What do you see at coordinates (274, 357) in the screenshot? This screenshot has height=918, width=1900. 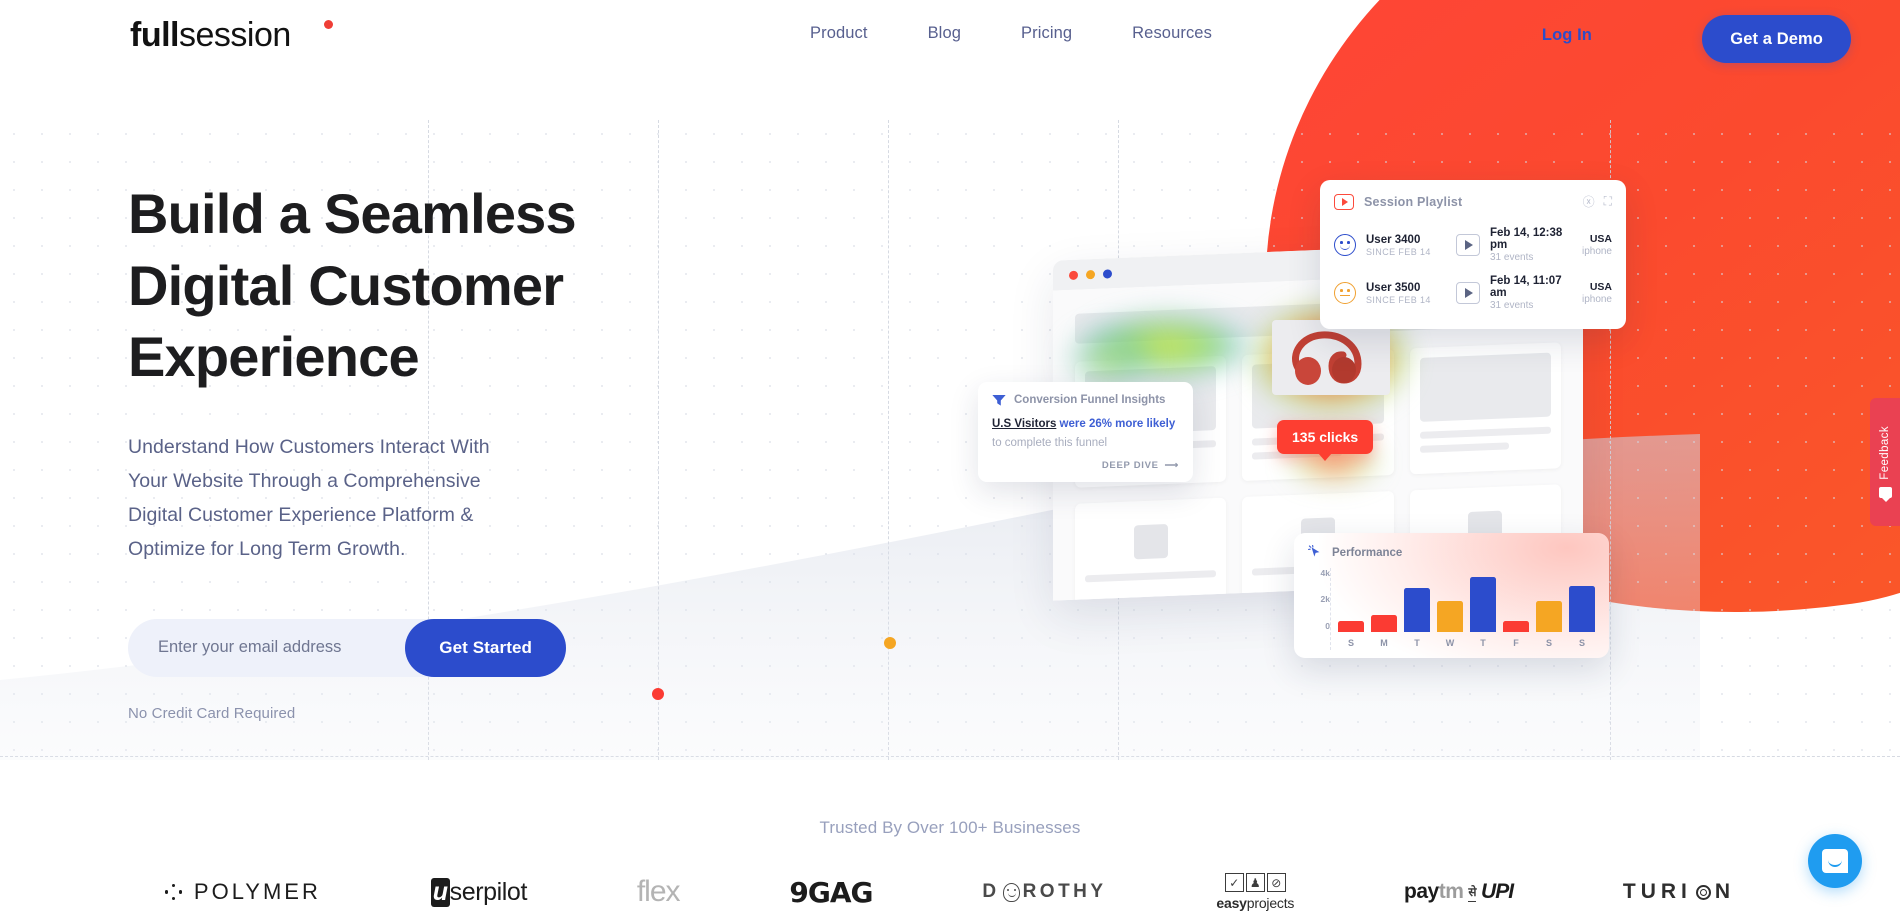 I see `headline-line-3: Experience` at bounding box center [274, 357].